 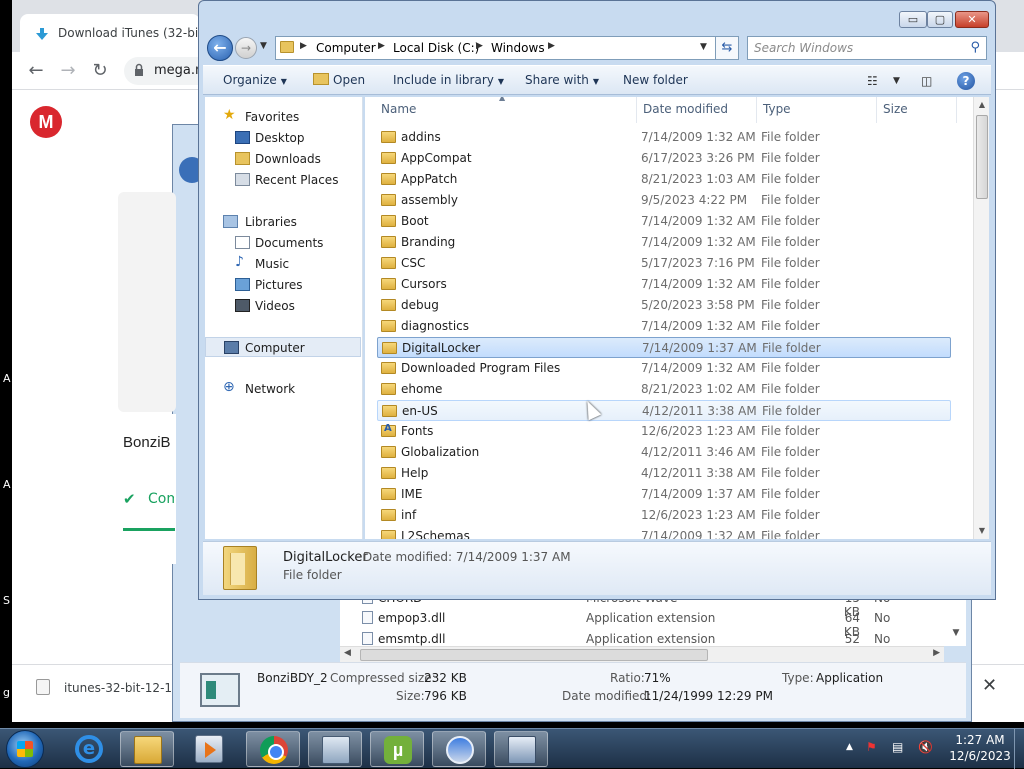 What do you see at coordinates (283, 222) in the screenshot?
I see `sidebar-item-libraries: Libraries` at bounding box center [283, 222].